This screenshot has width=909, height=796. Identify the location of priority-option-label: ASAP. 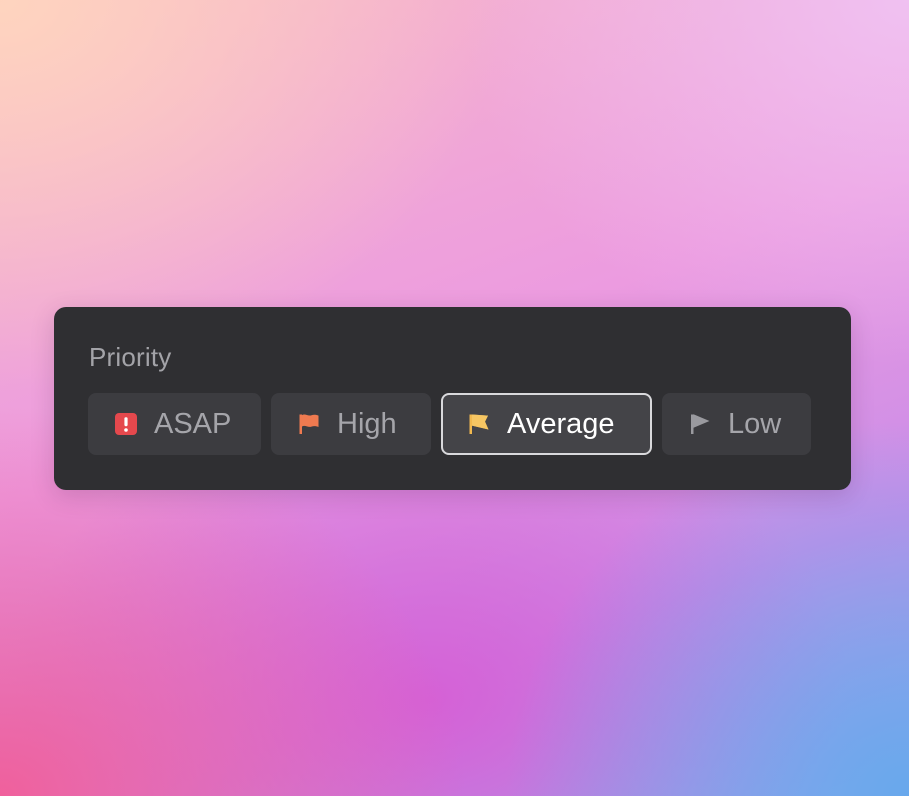
(193, 424).